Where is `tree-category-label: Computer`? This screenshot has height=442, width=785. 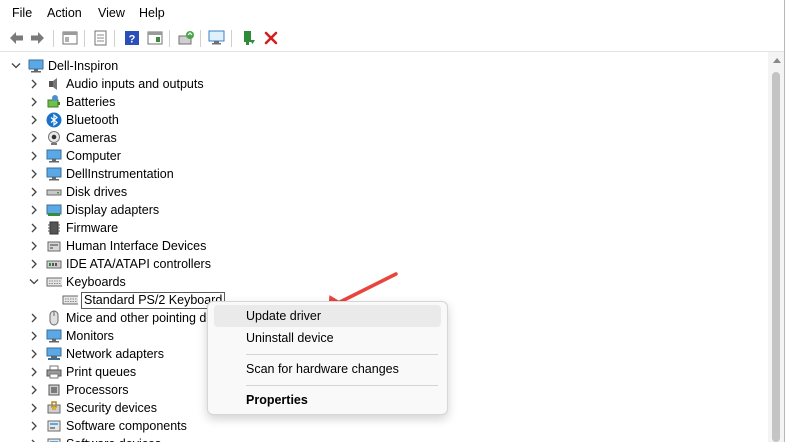
tree-category-label: Computer is located at coordinates (93, 156).